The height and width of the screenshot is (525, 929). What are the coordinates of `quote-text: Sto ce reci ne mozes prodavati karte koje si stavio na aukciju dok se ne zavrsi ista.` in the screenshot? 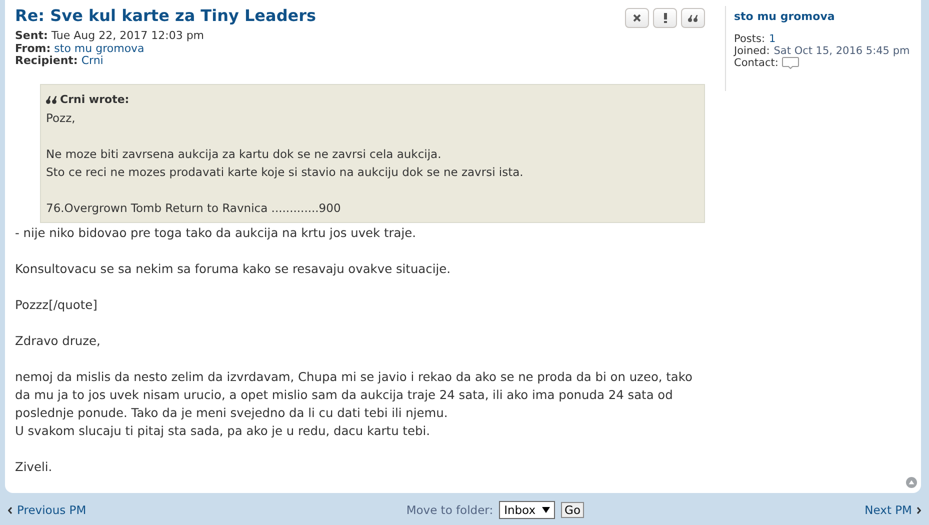 It's located at (285, 172).